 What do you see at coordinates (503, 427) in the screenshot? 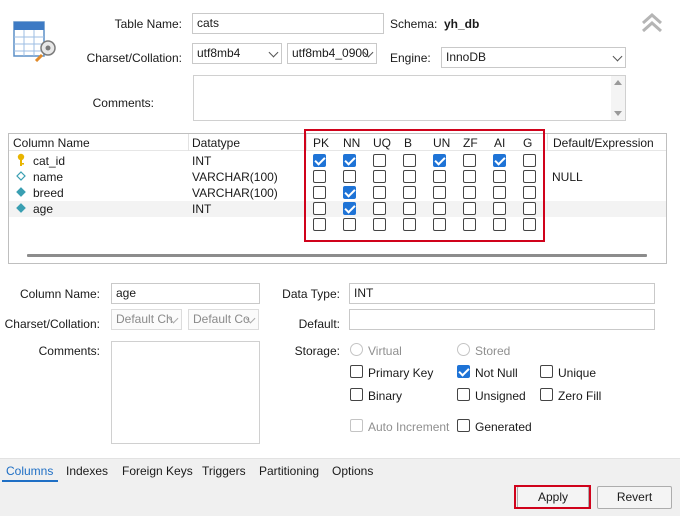
I see `generated-label: Generated` at bounding box center [503, 427].